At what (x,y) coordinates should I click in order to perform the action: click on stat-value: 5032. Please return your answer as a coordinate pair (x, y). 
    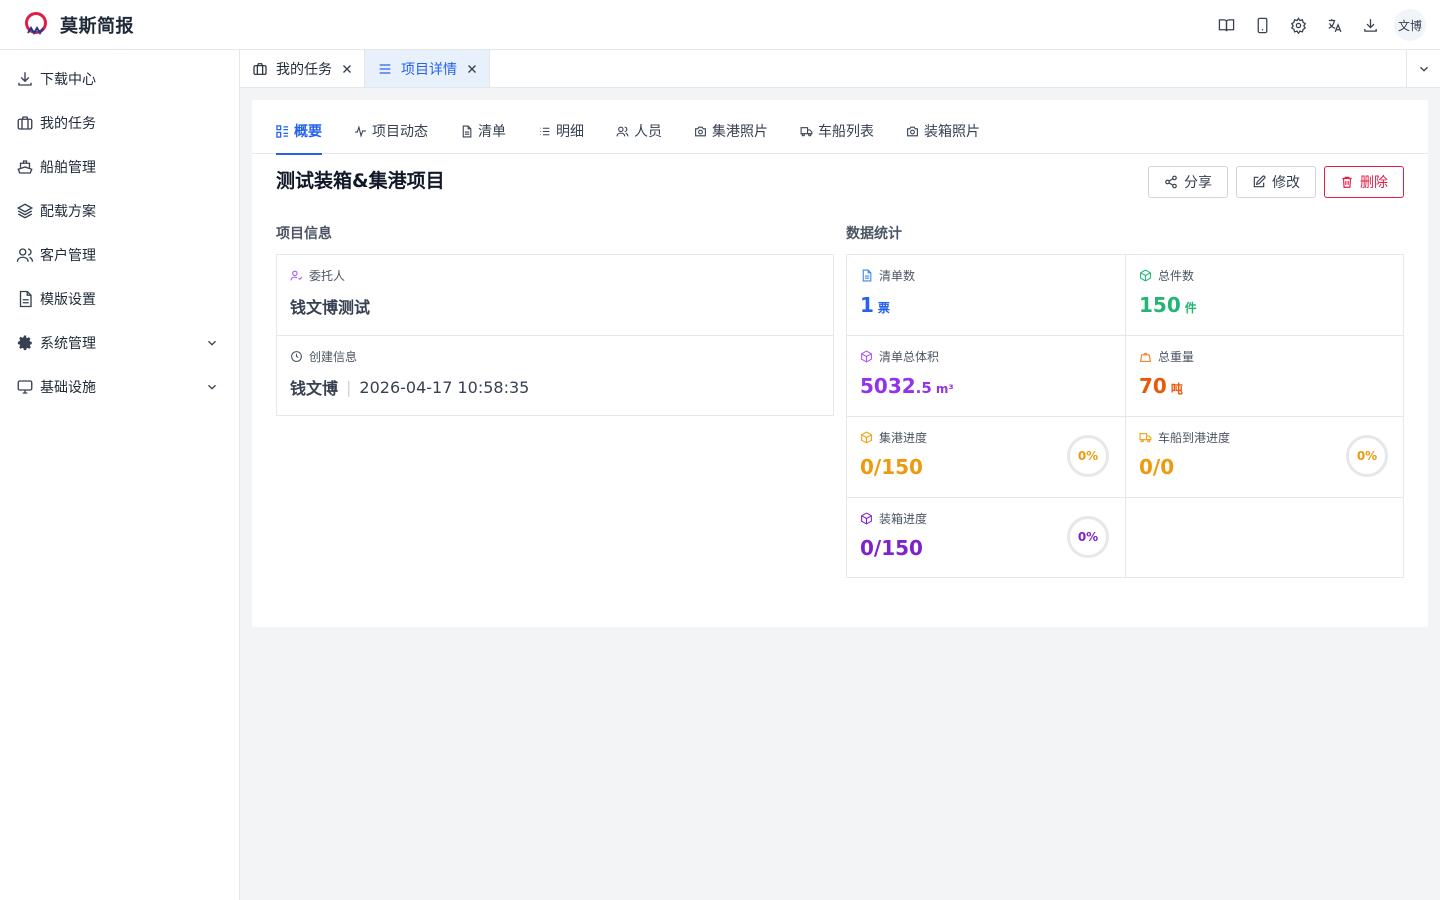
    Looking at the image, I should click on (888, 386).